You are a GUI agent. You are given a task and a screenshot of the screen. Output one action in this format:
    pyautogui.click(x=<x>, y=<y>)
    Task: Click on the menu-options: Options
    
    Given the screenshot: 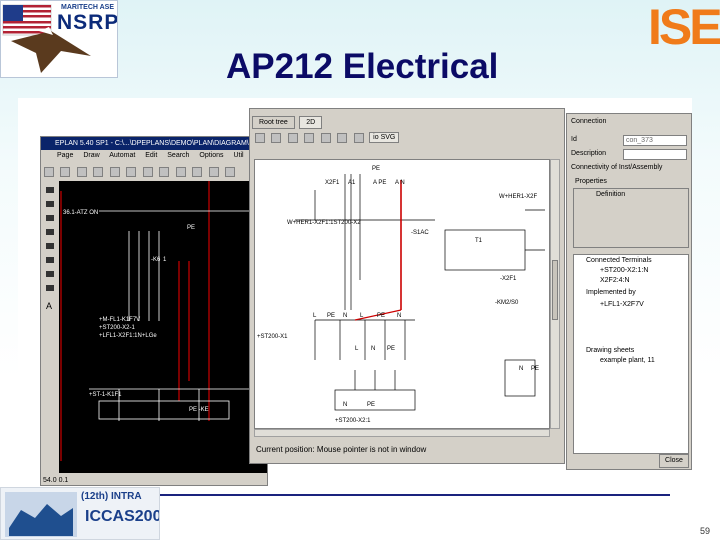 What is the action you would take?
    pyautogui.click(x=211, y=155)
    